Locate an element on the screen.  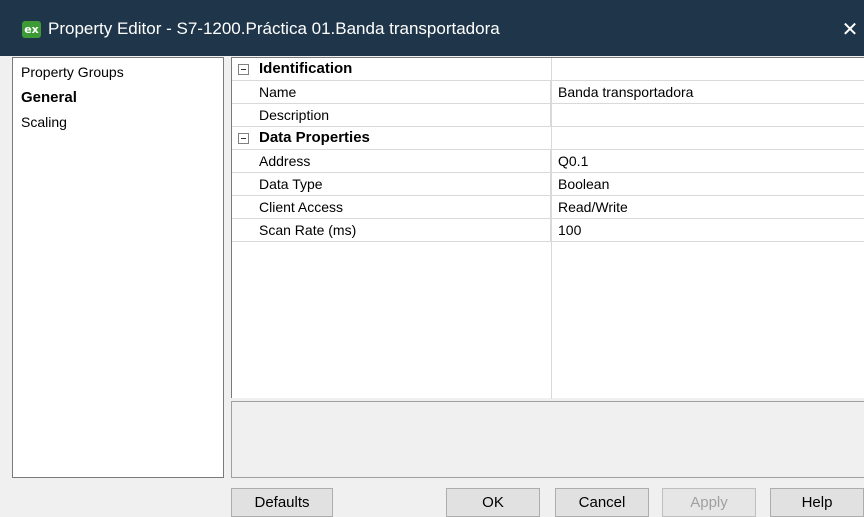
property-row-name: Name Banda transportadora is located at coordinates (548, 92).